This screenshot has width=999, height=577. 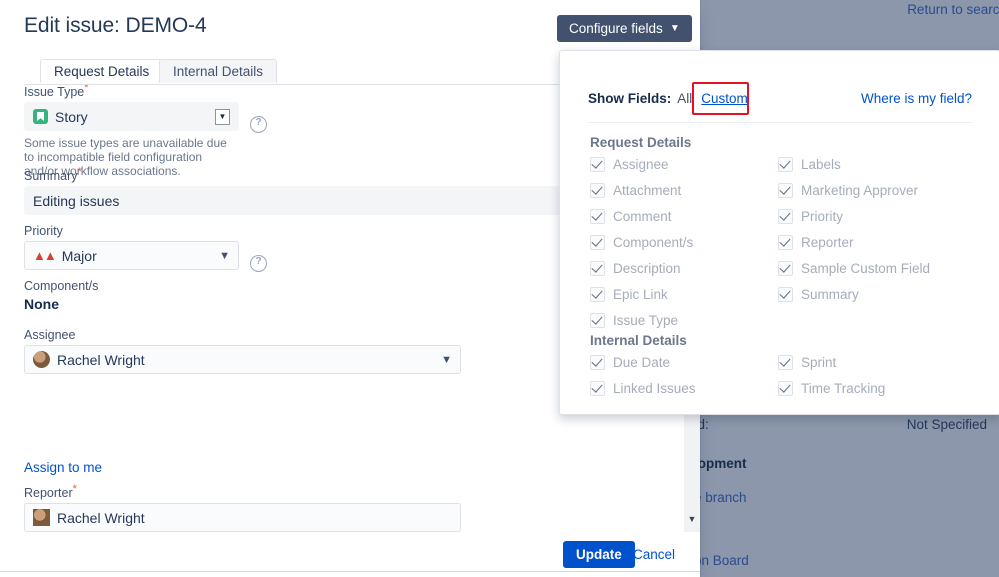 What do you see at coordinates (50, 491) in the screenshot?
I see `reporter-label: Reporter*` at bounding box center [50, 491].